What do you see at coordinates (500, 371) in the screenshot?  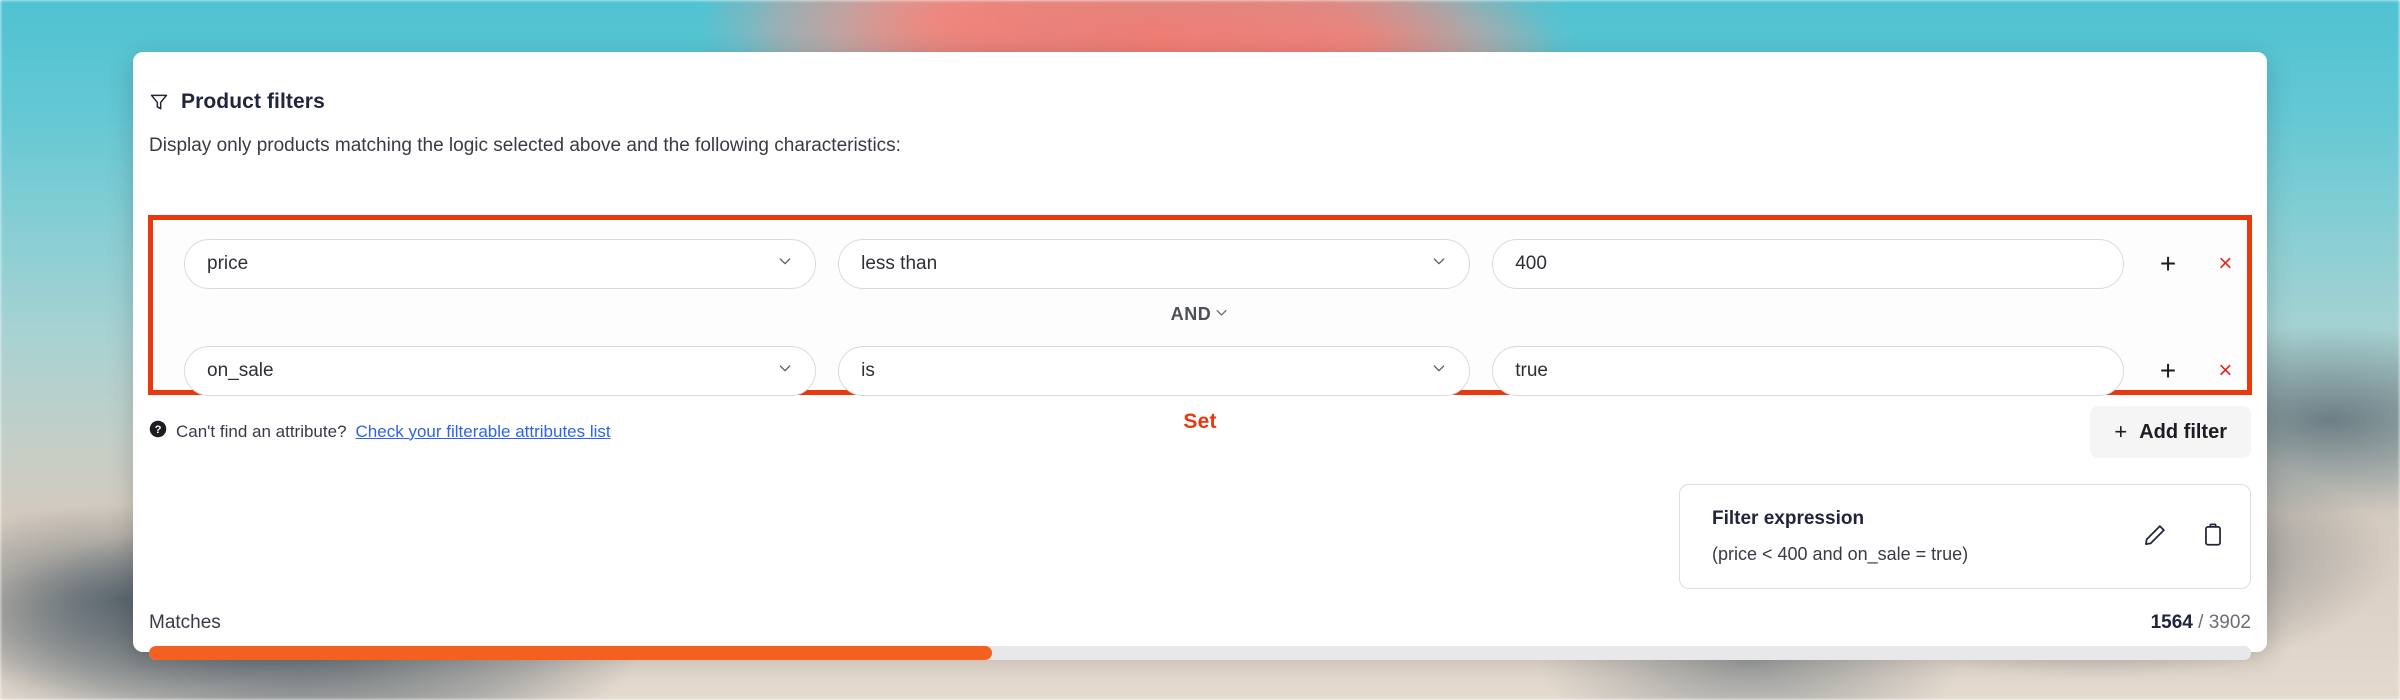 I see `attribute-select-1: on_sale` at bounding box center [500, 371].